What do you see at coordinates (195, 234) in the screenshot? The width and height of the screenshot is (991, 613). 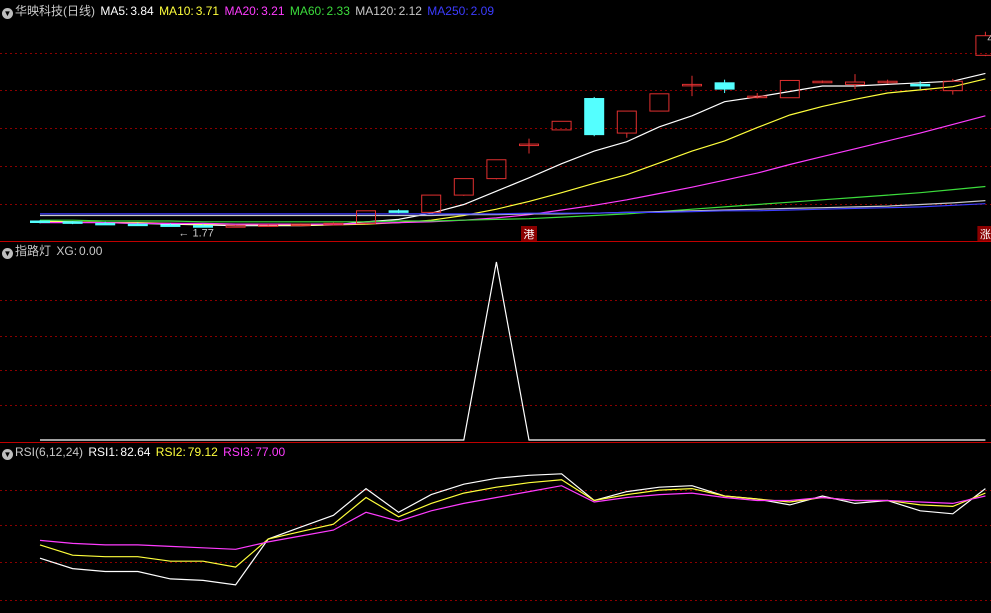 I see `price-min-label: ← 1.77` at bounding box center [195, 234].